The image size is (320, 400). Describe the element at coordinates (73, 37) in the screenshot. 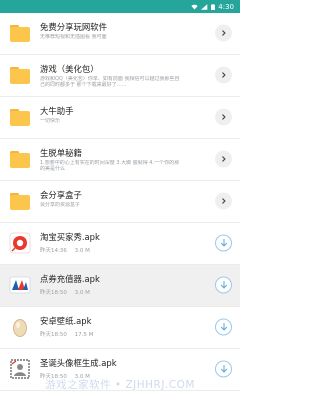

I see `folder-subtitle: 无推荐短视和无插图看 我可面` at that location.